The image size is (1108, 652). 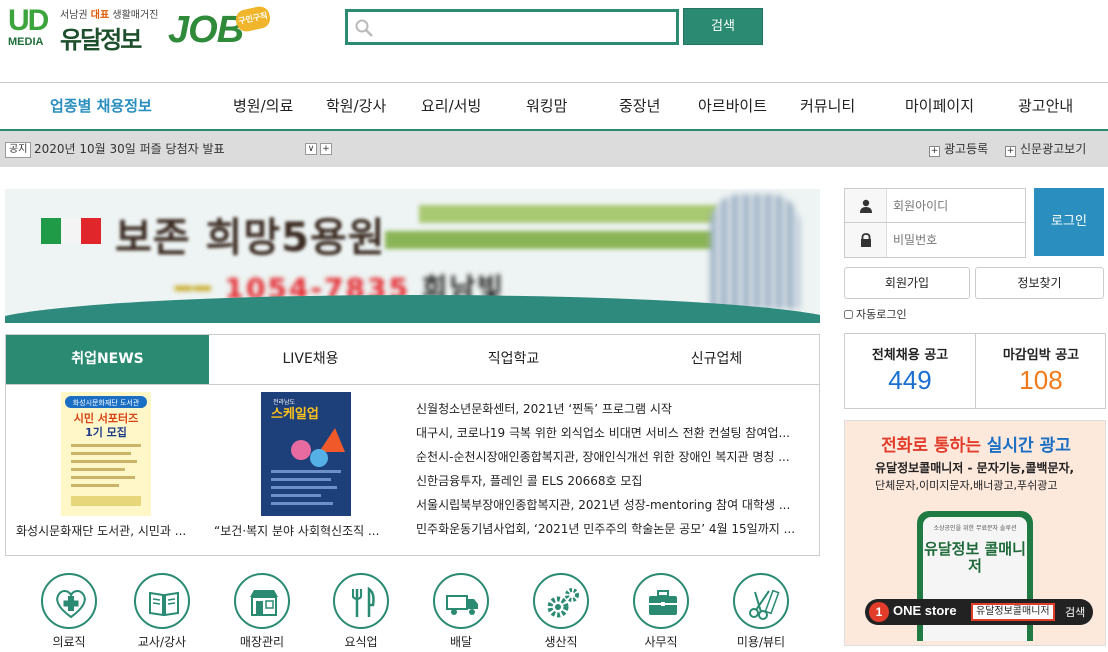 I want to click on nav-industry-jobs: 업종별 채용정보, so click(x=101, y=105).